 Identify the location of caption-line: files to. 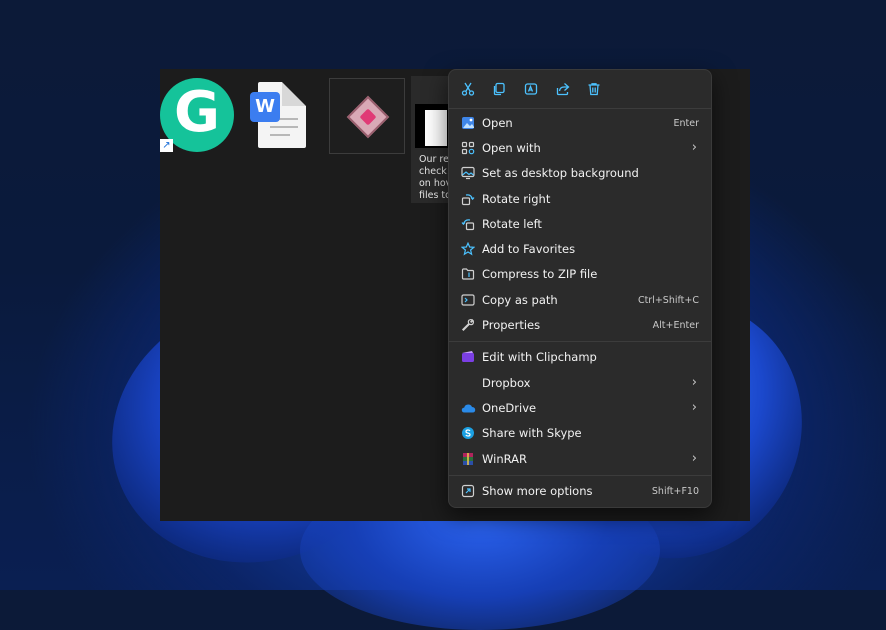
(435, 195).